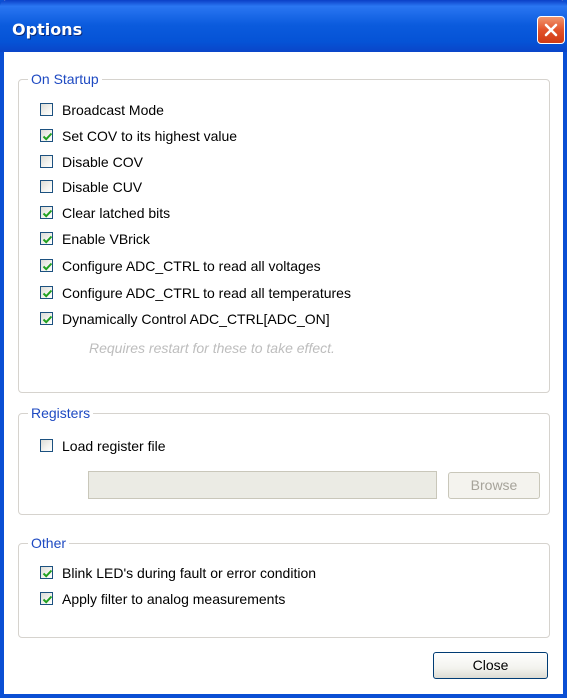 This screenshot has width=567, height=698. Describe the element at coordinates (65, 79) in the screenshot. I see `group-legend-on-startup: On Startup` at that location.